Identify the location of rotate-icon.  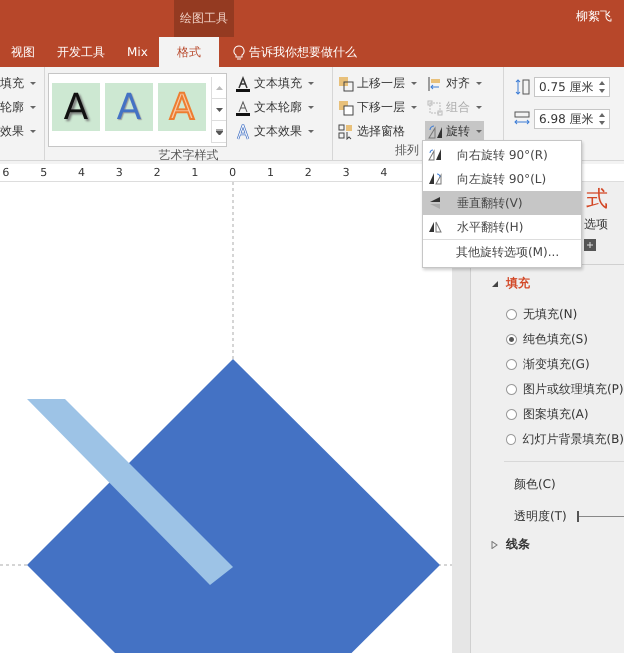
(435, 132).